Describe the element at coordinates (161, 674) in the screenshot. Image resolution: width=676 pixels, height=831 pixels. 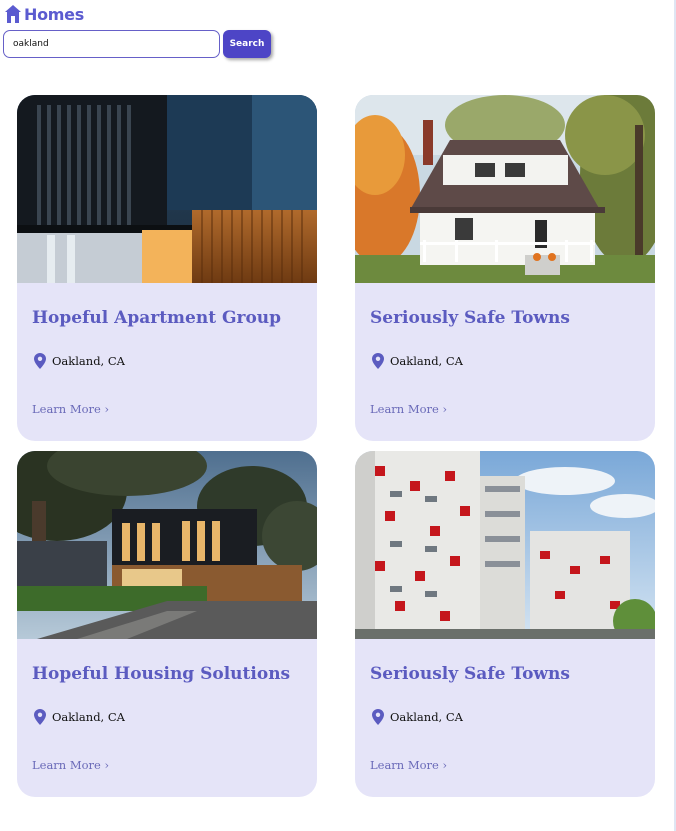
I see `listing-title: Hopeful Housing Solutions` at that location.